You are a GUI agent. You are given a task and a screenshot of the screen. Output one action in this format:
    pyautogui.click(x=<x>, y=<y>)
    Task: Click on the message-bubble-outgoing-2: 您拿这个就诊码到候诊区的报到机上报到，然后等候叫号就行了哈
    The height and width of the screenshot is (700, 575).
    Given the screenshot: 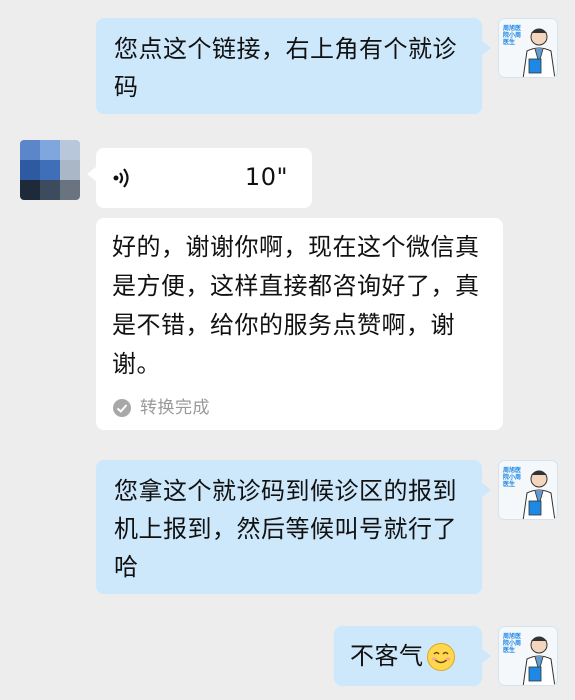 What is the action you would take?
    pyautogui.click(x=293, y=527)
    